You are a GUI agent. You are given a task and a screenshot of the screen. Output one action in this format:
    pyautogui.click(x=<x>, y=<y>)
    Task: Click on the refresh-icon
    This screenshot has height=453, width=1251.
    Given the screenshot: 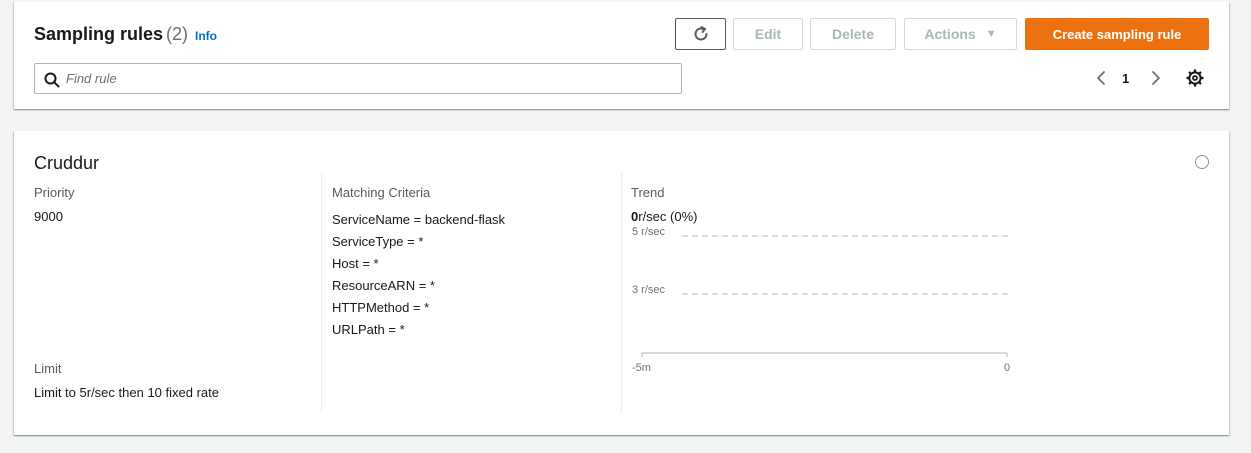 What is the action you would take?
    pyautogui.click(x=701, y=33)
    